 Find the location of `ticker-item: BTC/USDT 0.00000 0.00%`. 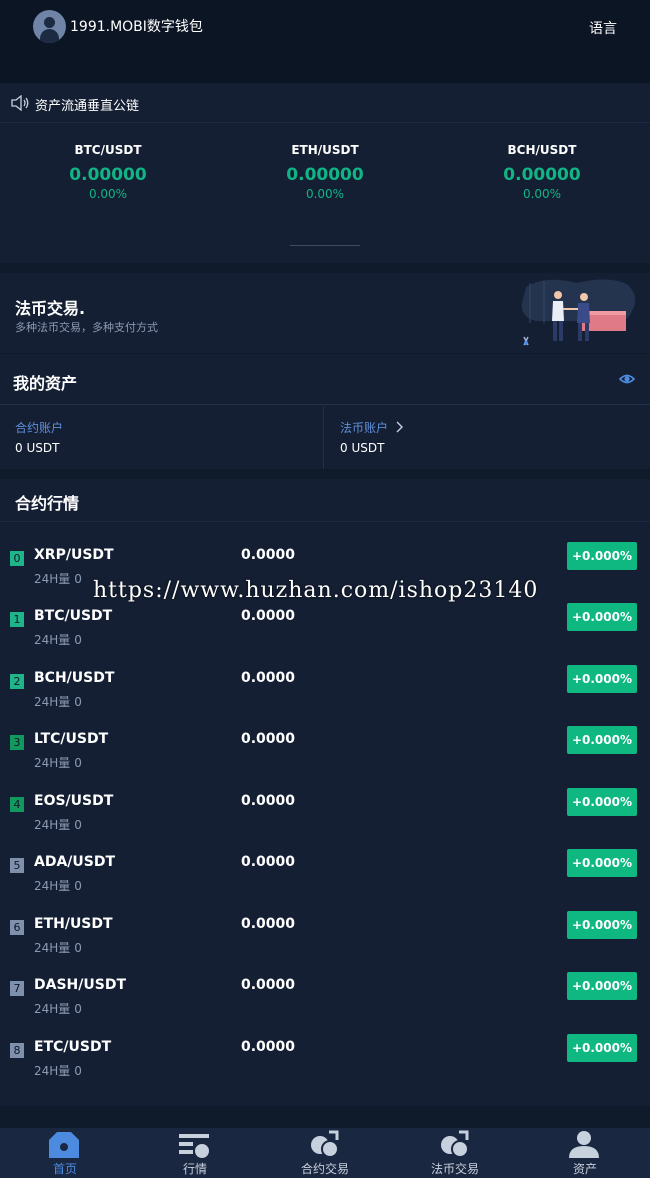

ticker-item: BTC/USDT 0.00000 0.00% is located at coordinates (108, 172).